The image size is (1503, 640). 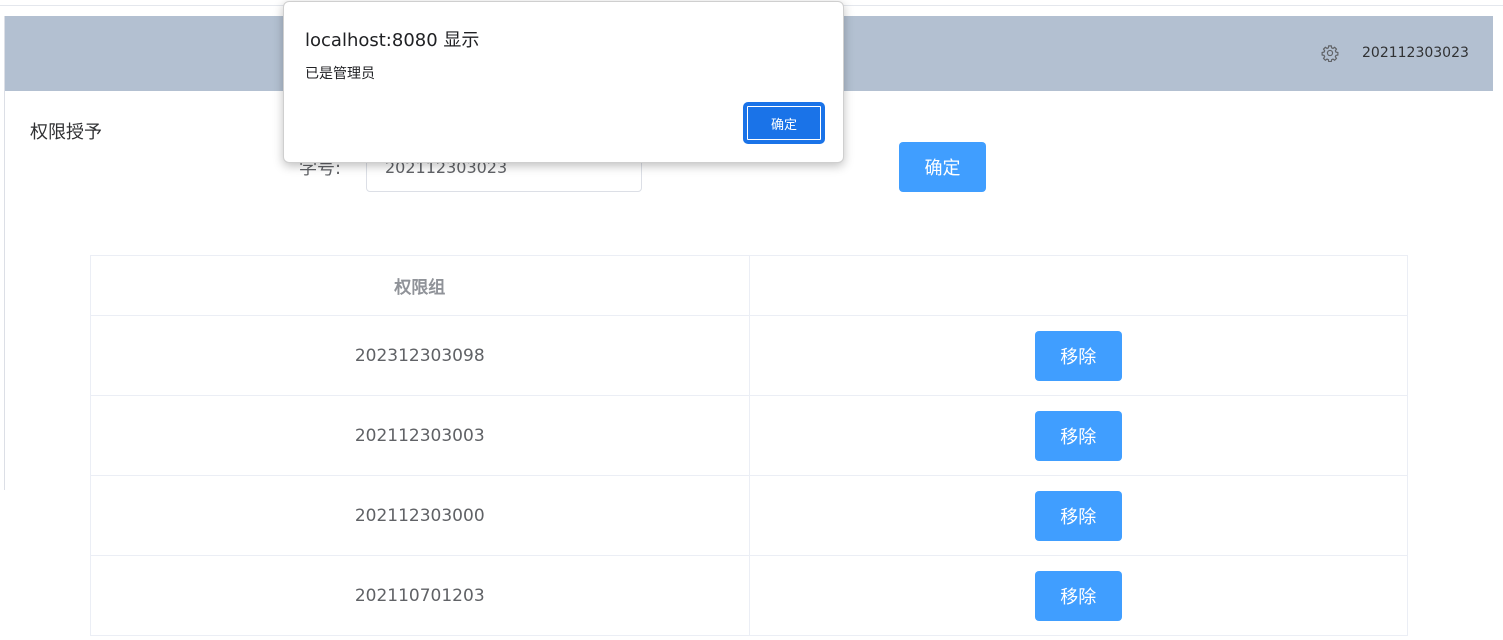 I want to click on table-row: 202312303098 移除, so click(x=749, y=356).